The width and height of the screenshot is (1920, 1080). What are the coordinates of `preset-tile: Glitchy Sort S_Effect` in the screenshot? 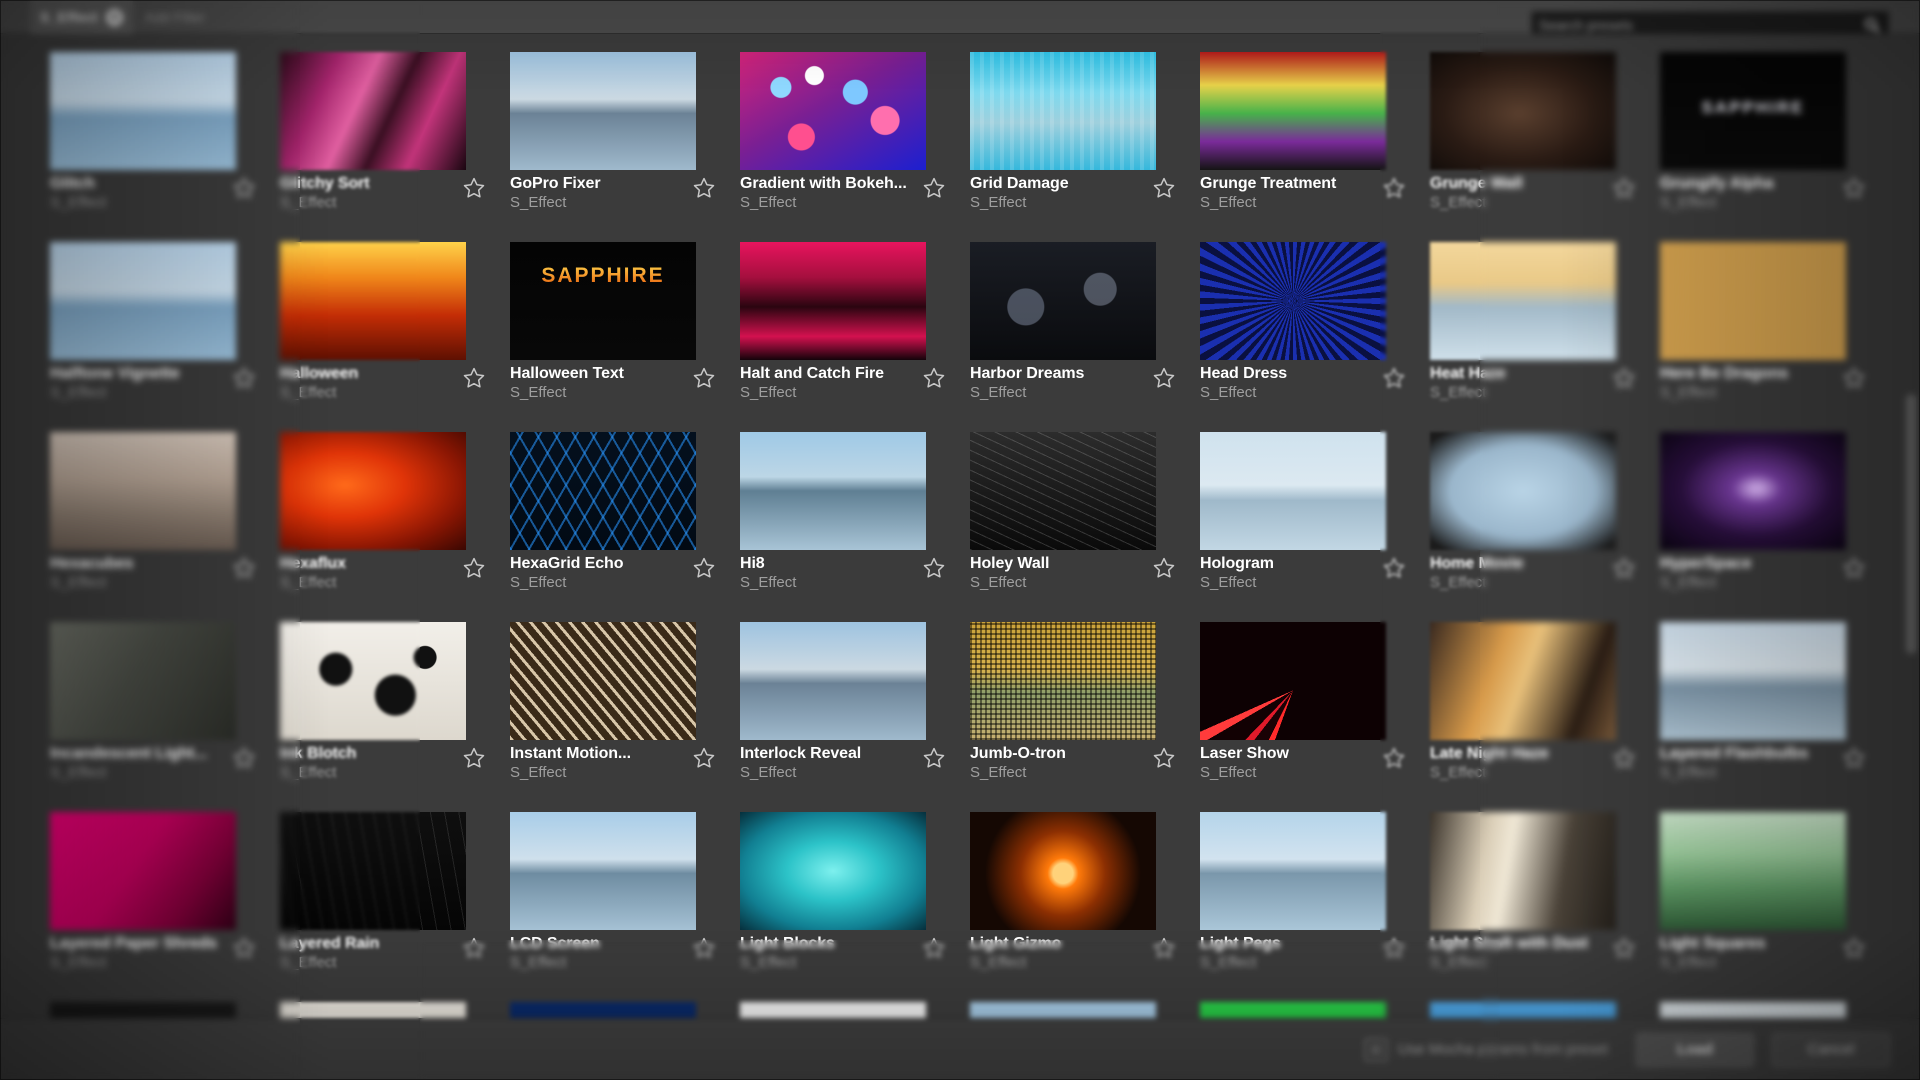 It's located at (383, 139).